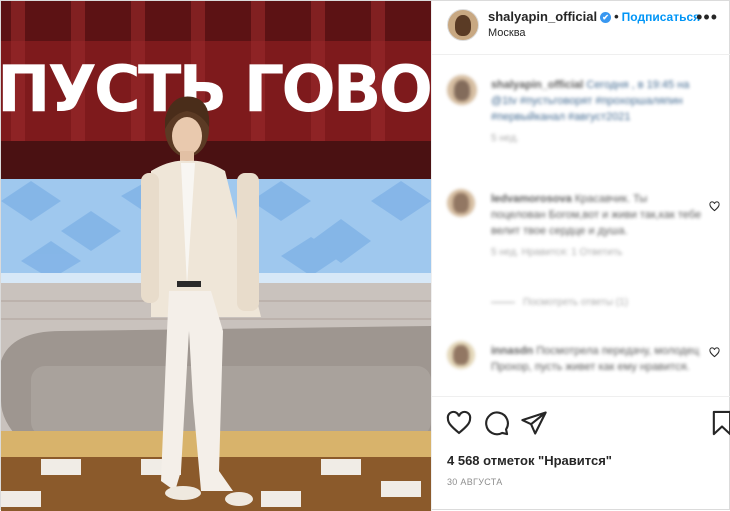 This screenshot has height=511, width=730. What do you see at coordinates (606, 17) in the screenshot?
I see `verified-badge-icon: ✔` at bounding box center [606, 17].